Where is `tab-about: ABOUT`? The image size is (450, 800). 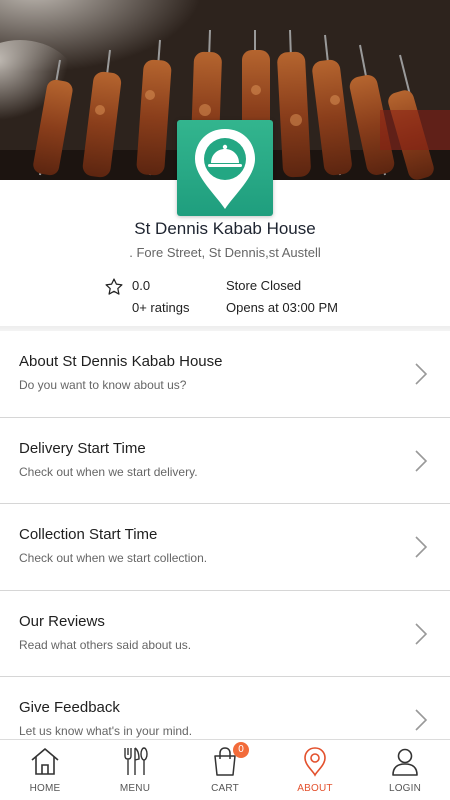
tab-about: ABOUT is located at coordinates (315, 770).